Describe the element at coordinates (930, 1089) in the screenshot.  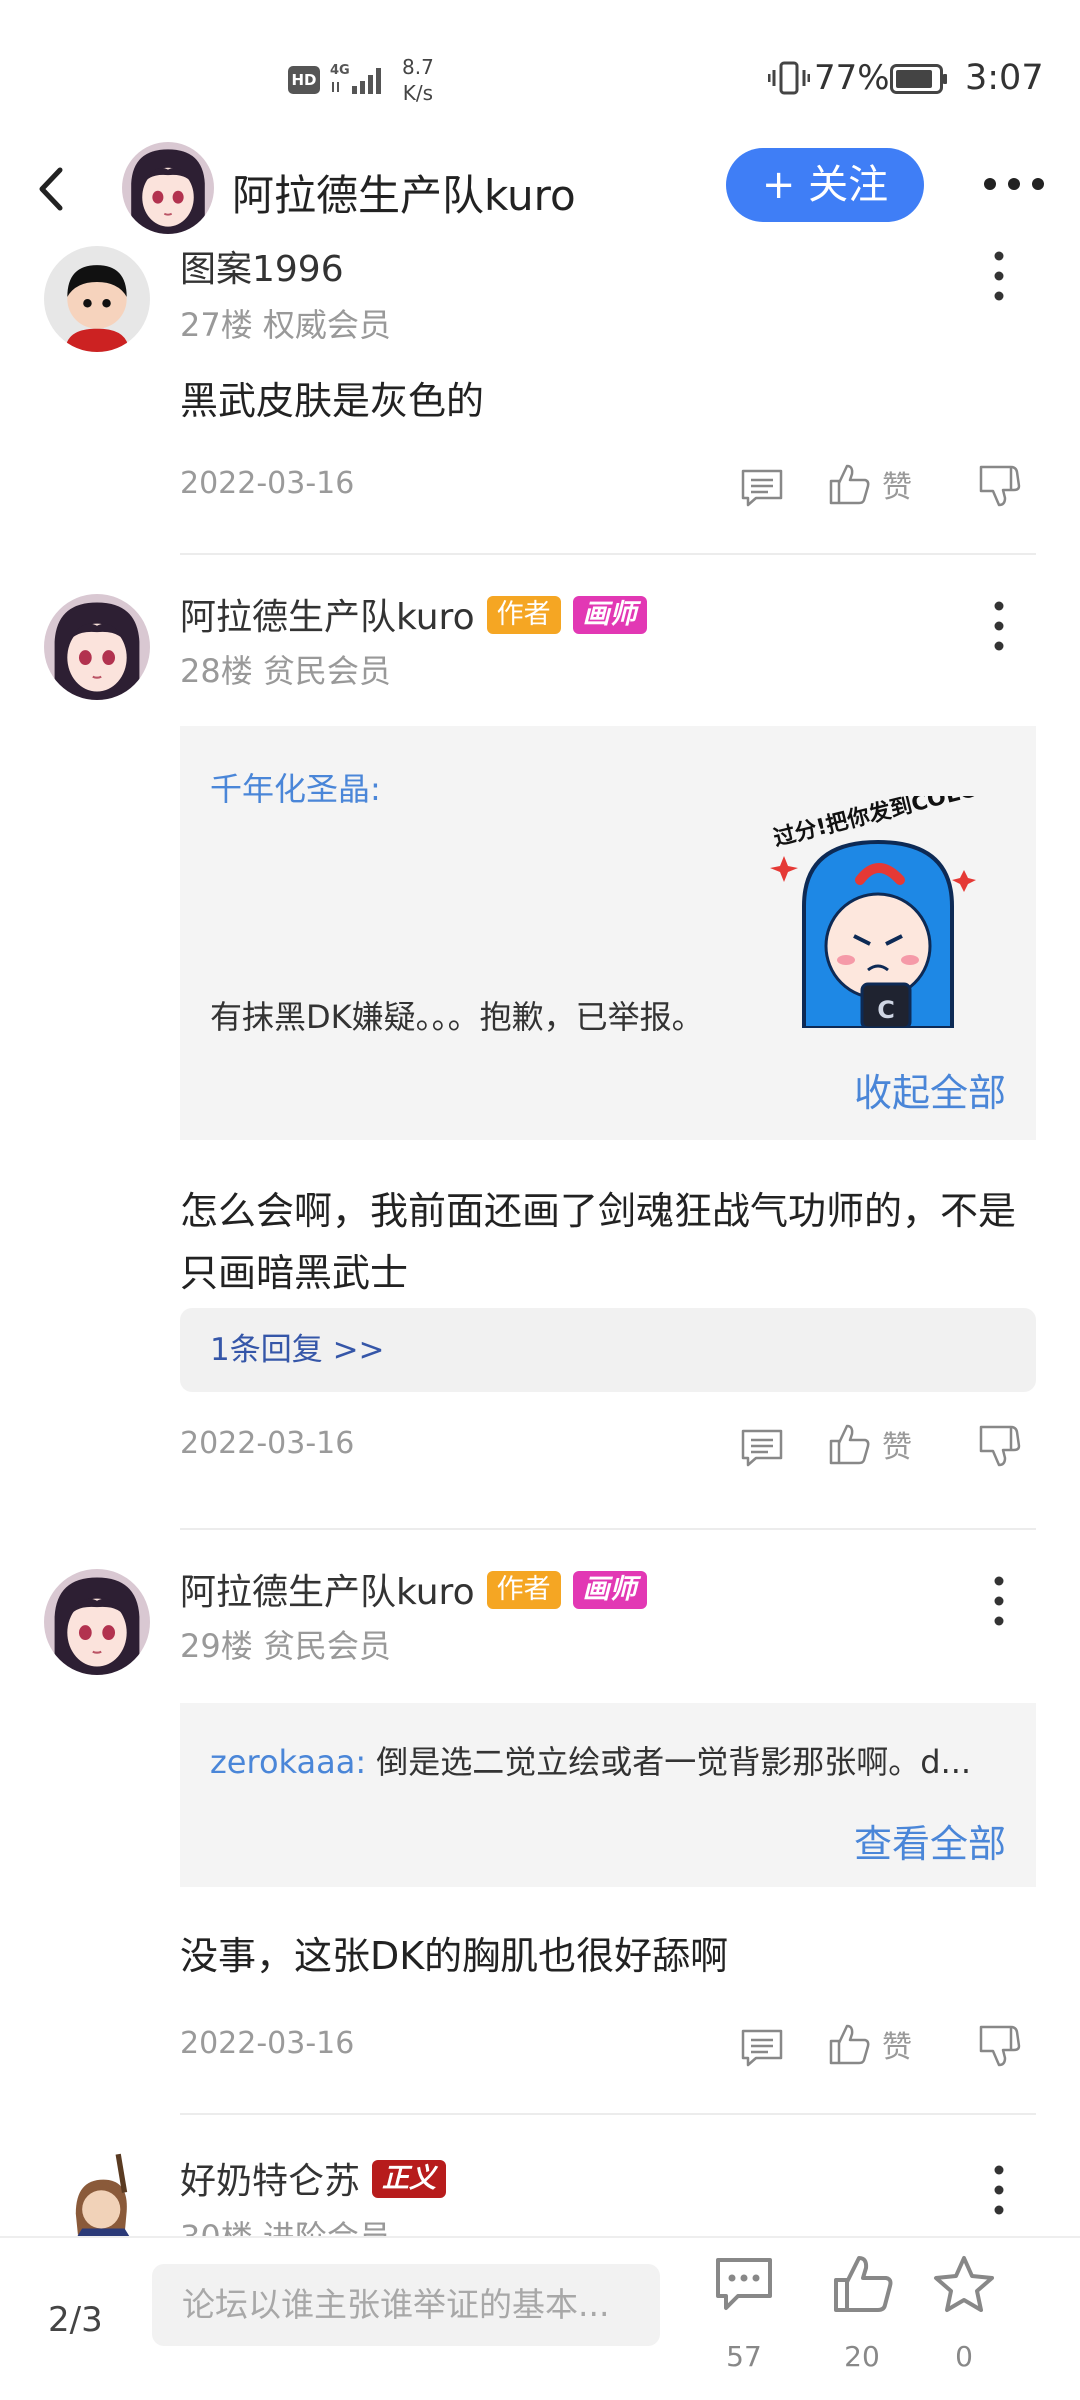
I see `collapse-quote-link: 收起全部` at that location.